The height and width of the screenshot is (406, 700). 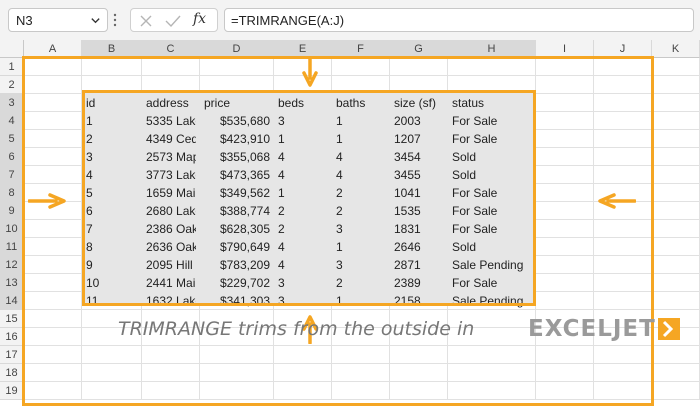 What do you see at coordinates (115, 20) in the screenshot?
I see `more-options-icon` at bounding box center [115, 20].